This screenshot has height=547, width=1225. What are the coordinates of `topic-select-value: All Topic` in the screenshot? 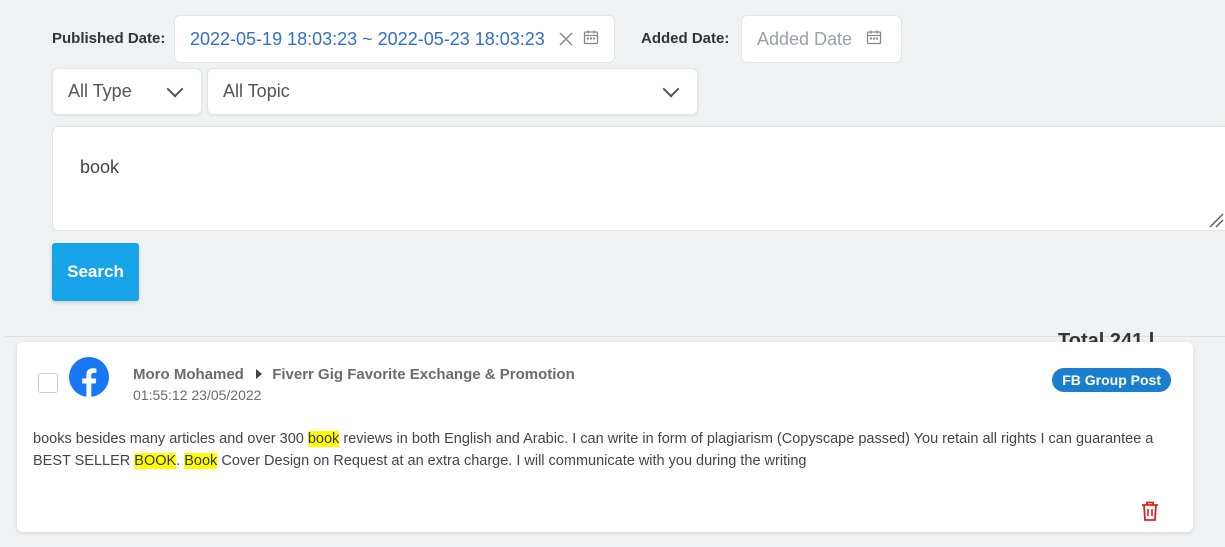 It's located at (256, 91).